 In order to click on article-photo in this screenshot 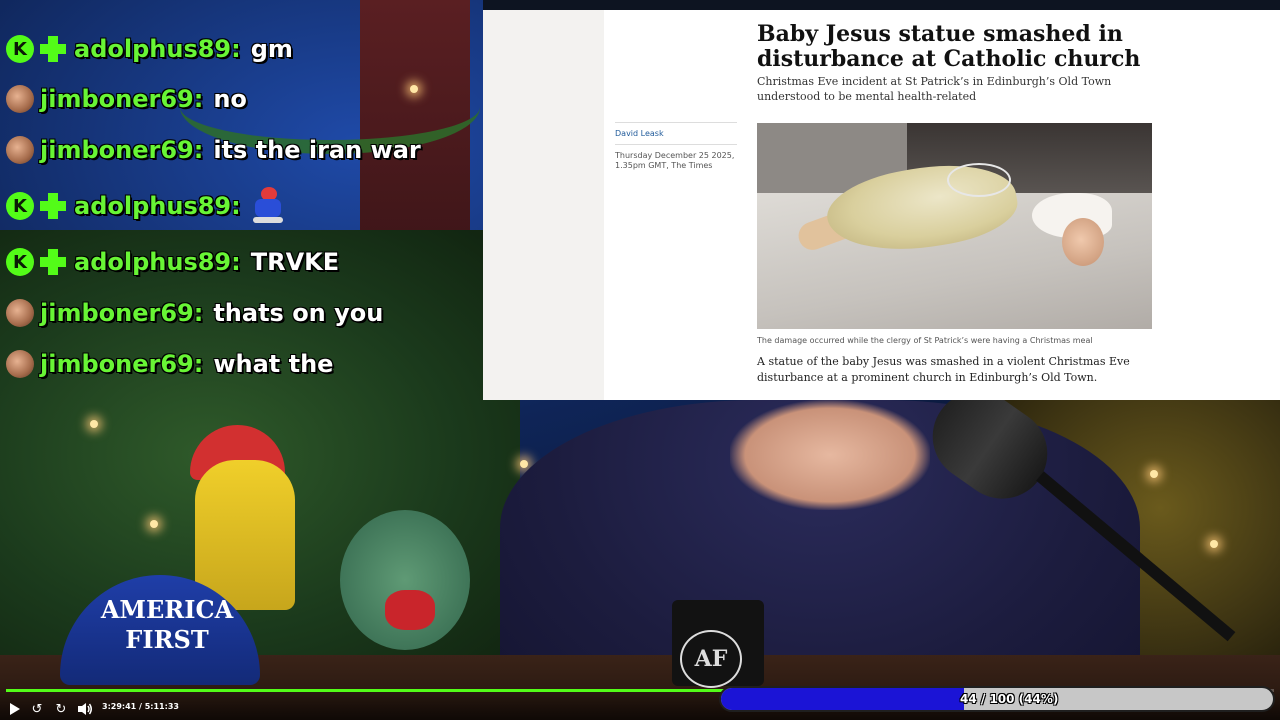, I will do `click(954, 226)`.